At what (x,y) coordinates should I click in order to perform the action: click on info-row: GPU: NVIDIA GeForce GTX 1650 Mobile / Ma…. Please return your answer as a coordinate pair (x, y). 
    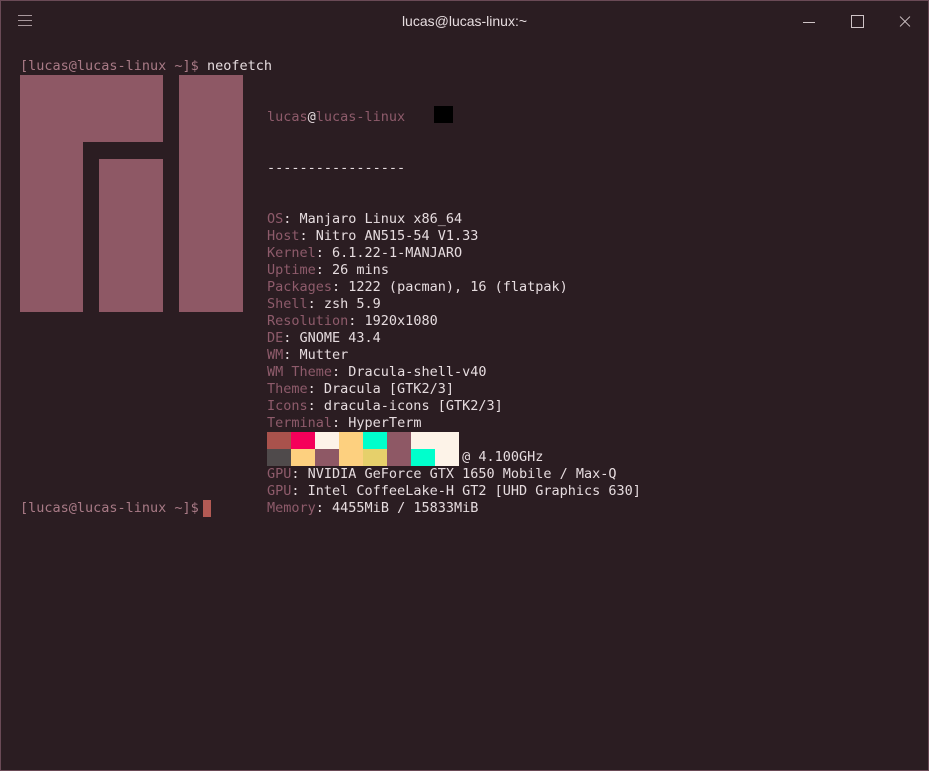
    Looking at the image, I should click on (442, 474).